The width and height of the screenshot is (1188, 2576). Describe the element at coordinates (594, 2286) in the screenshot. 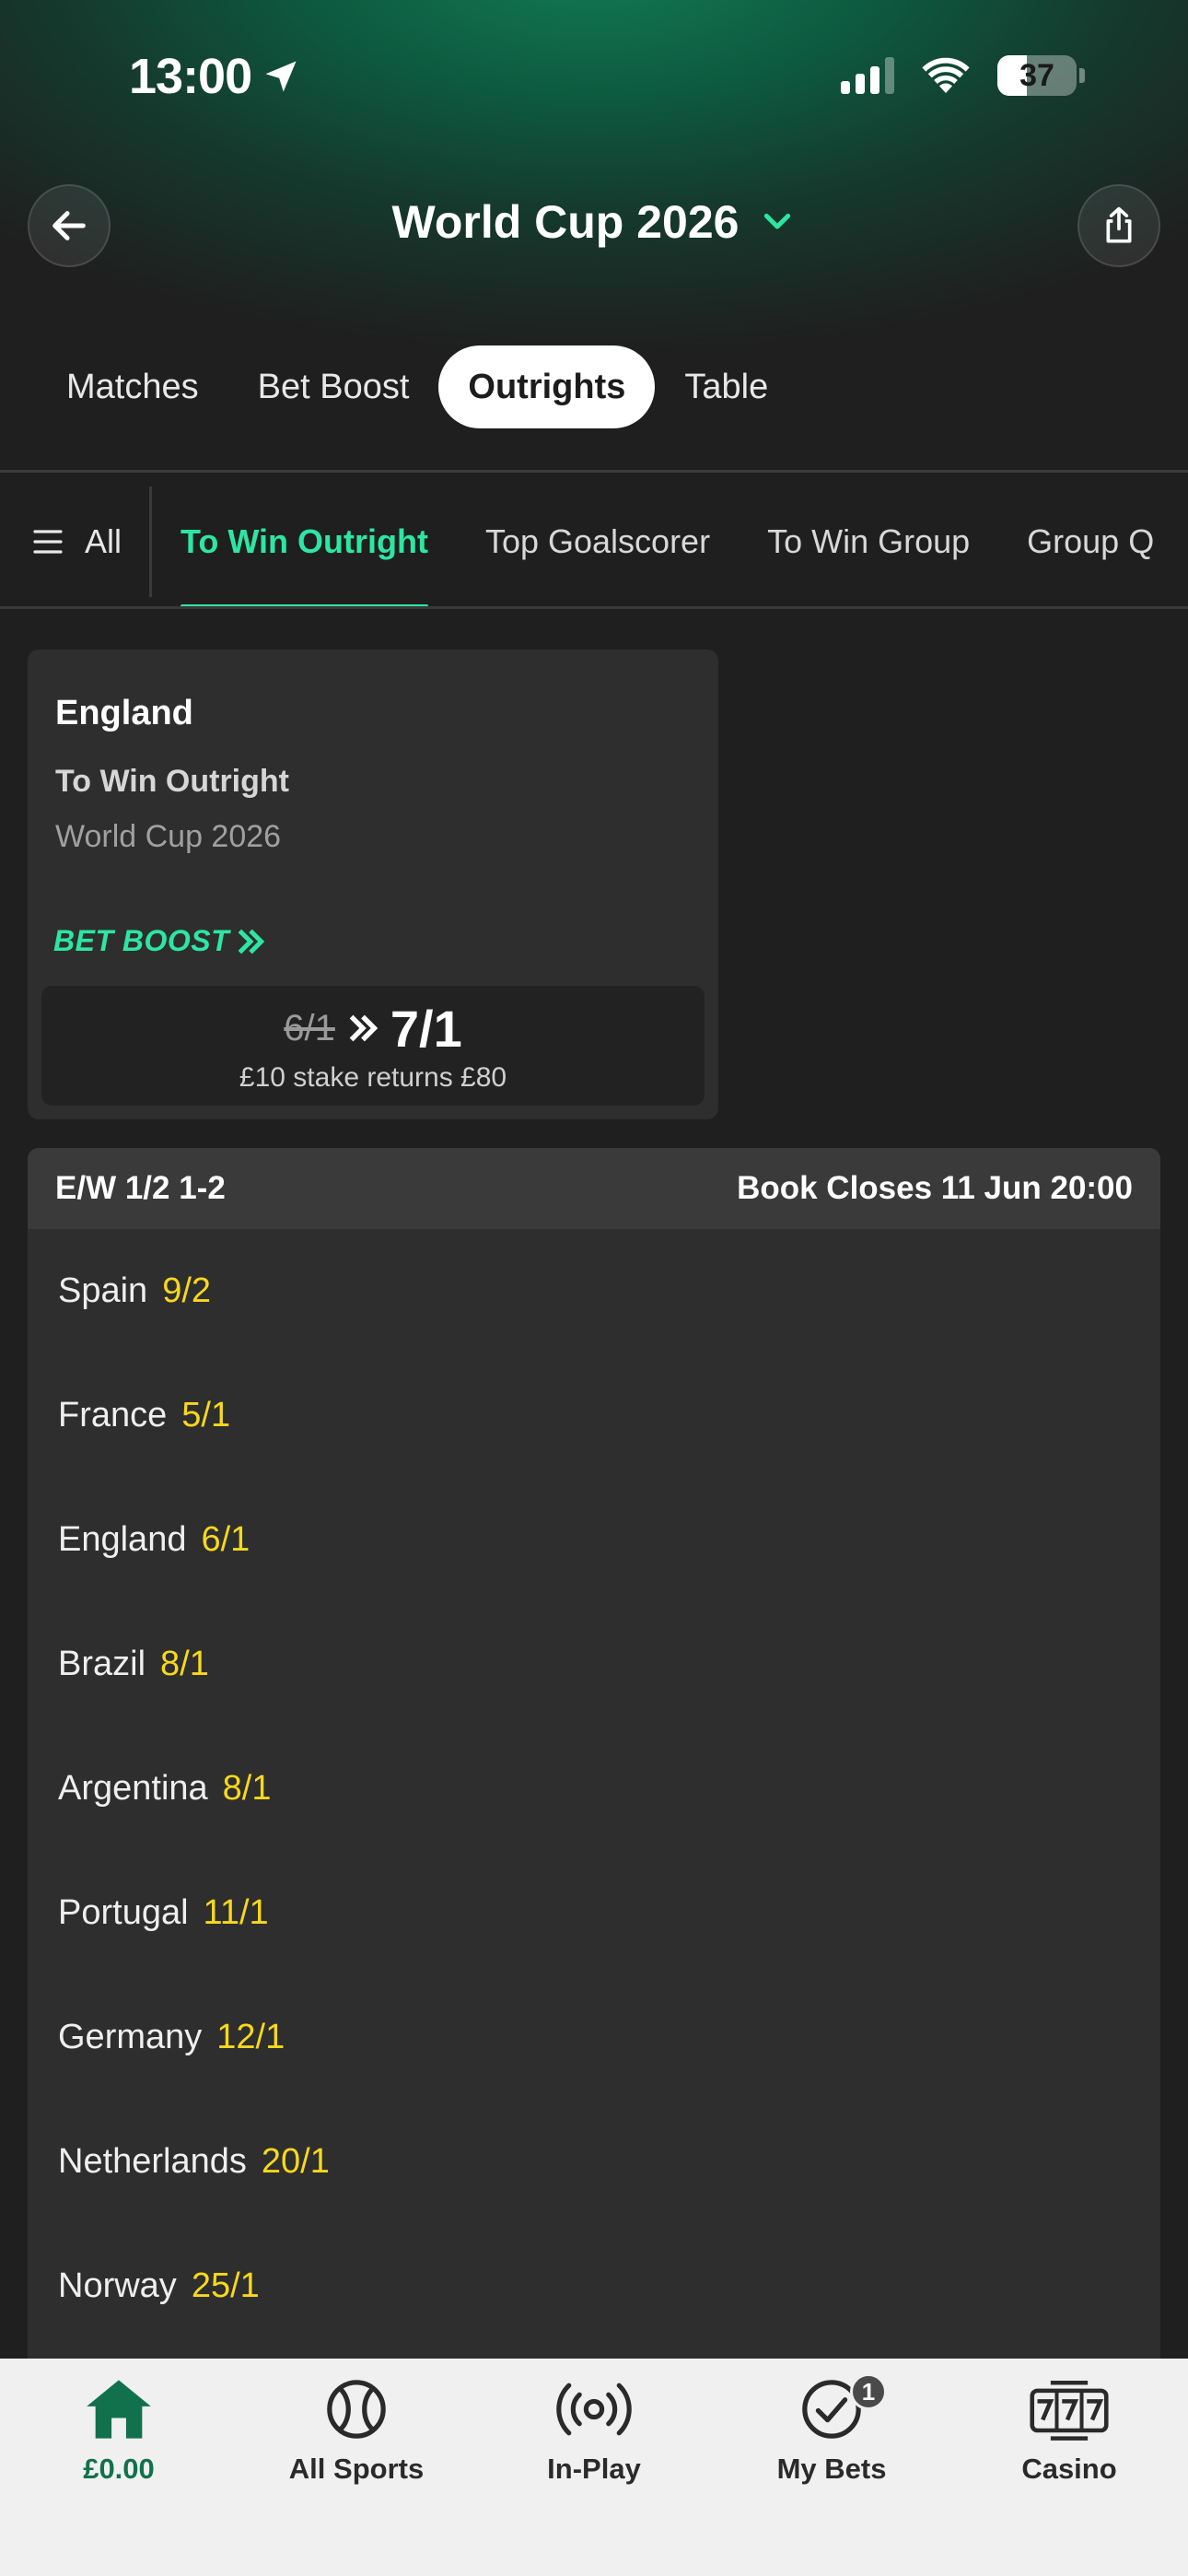

I see `selection-row: Norway 25/1` at that location.